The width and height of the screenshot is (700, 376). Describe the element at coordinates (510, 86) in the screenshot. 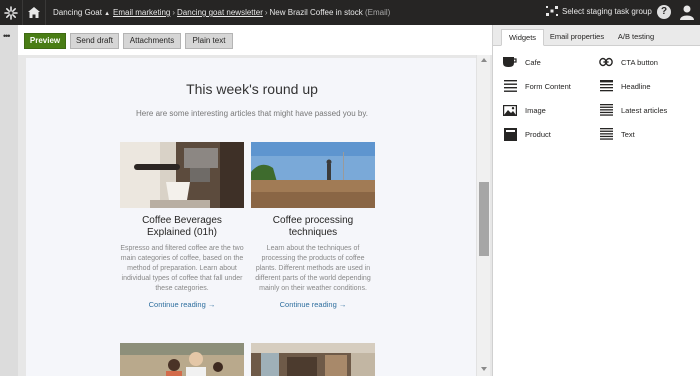

I see `form-icon` at that location.